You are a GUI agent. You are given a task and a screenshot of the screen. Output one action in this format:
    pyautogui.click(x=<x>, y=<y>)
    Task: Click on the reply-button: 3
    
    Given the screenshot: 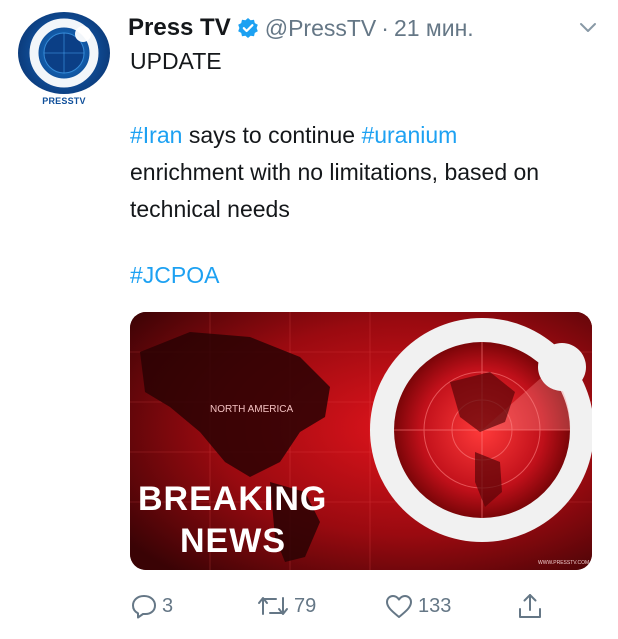 What is the action you would take?
    pyautogui.click(x=151, y=606)
    